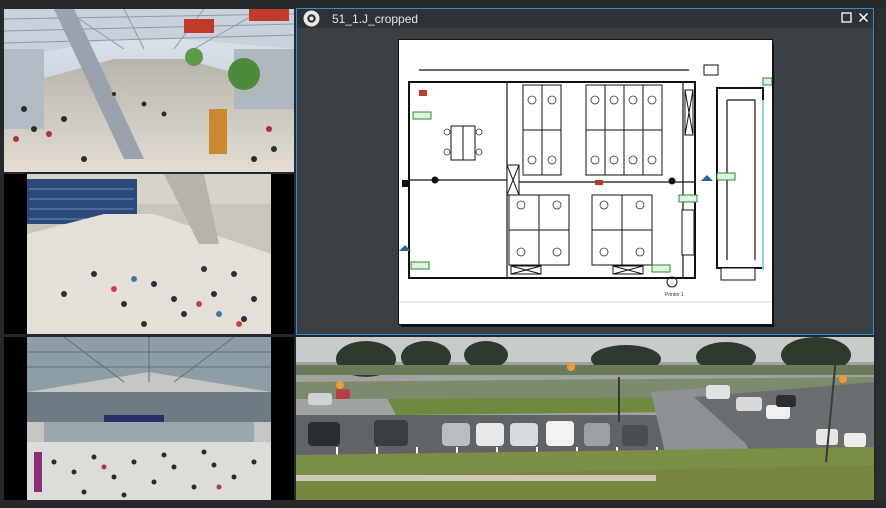 This screenshot has width=886, height=508. I want to click on airport-terminal-overview-camera, so click(149, 418).